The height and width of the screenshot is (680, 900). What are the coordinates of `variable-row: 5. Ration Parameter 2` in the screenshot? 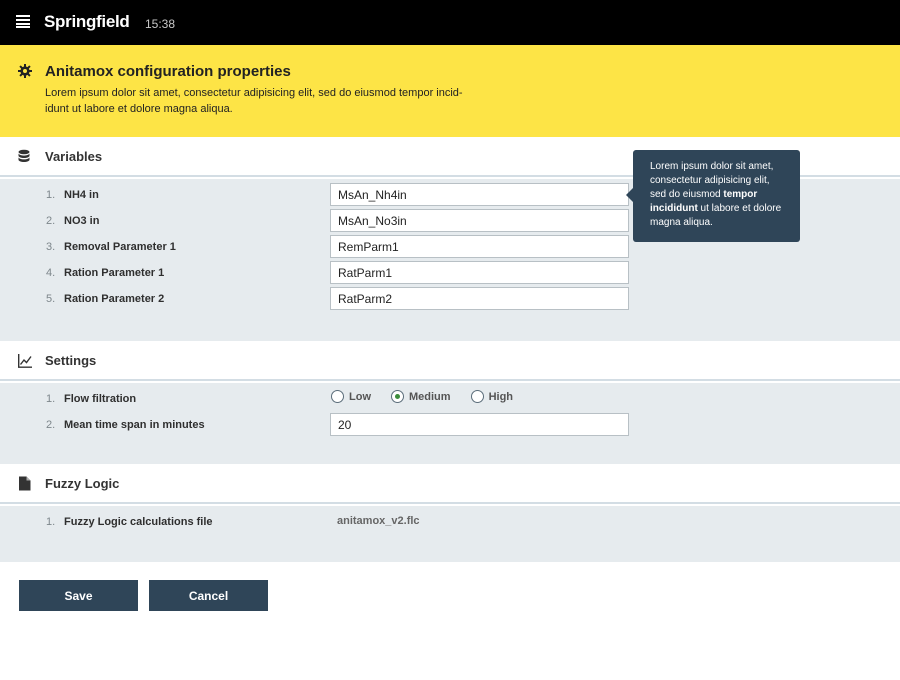 It's located at (450, 299).